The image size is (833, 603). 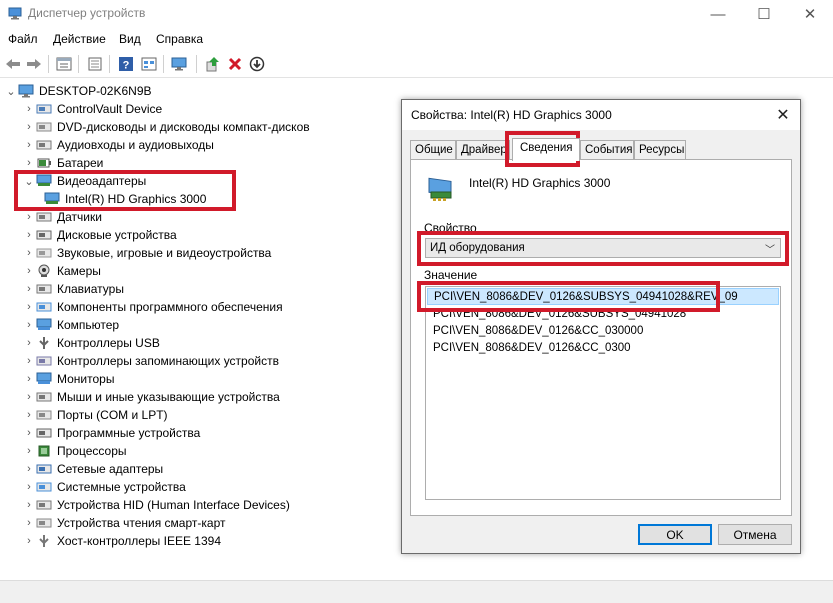 What do you see at coordinates (62, 217) in the screenshot?
I see `tree-item: › Датчики` at bounding box center [62, 217].